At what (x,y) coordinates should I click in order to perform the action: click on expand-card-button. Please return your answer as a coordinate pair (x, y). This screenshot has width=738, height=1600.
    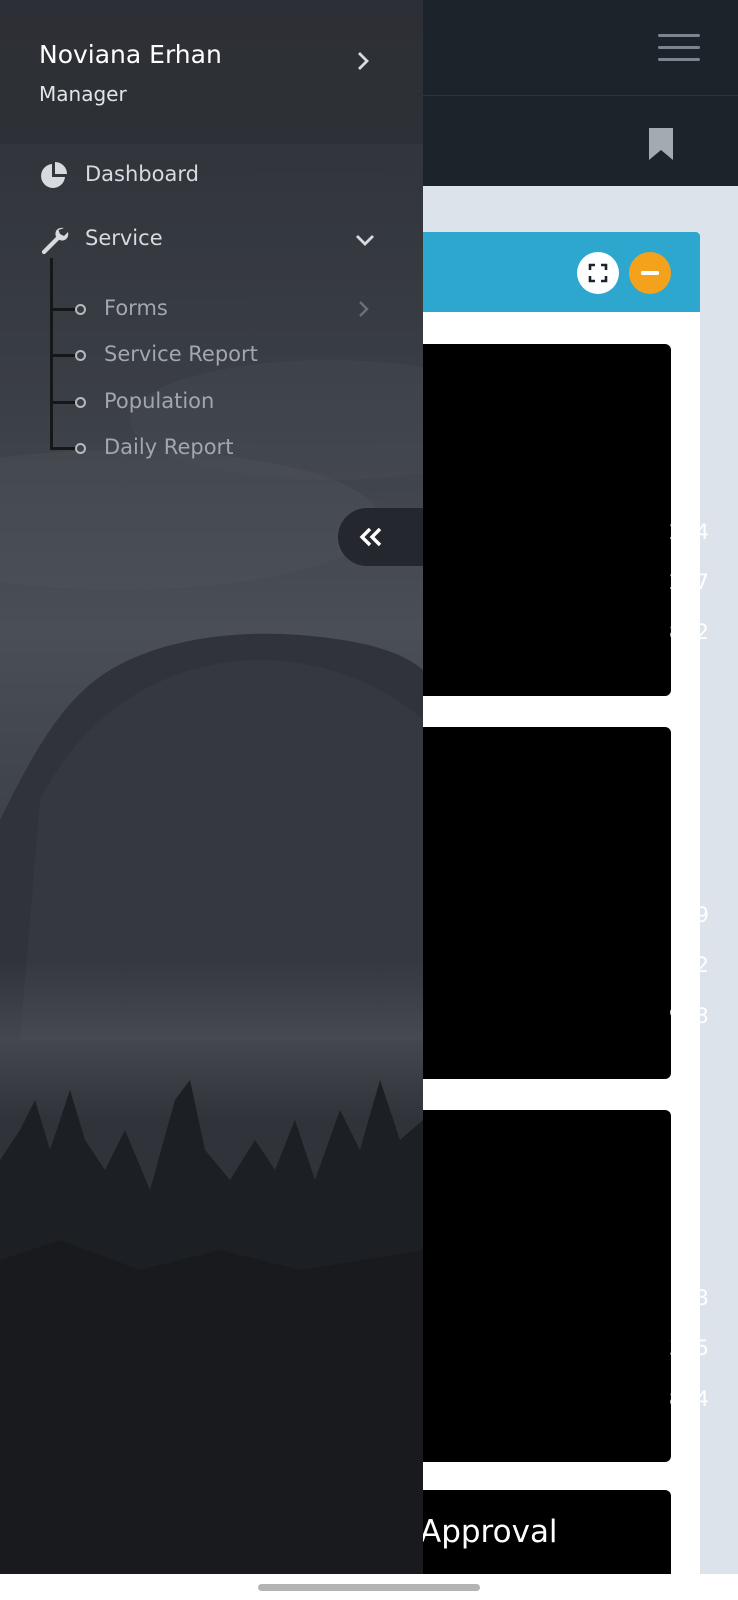
    Looking at the image, I should click on (598, 273).